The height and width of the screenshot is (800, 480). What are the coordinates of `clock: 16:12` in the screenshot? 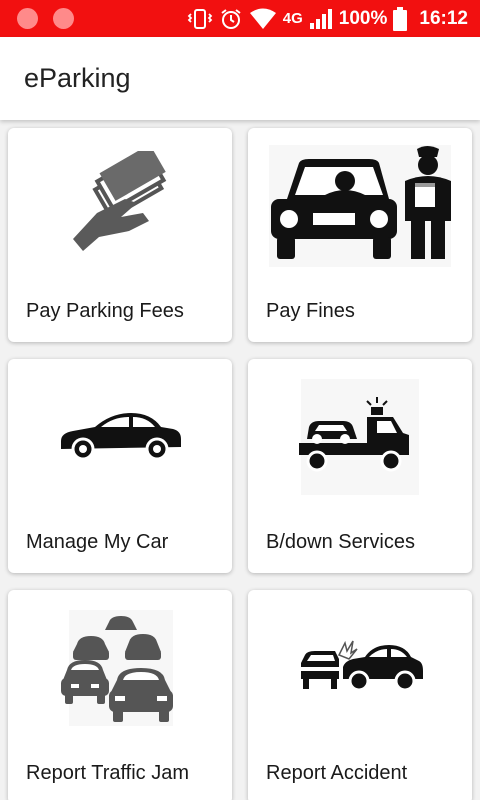 It's located at (443, 18).